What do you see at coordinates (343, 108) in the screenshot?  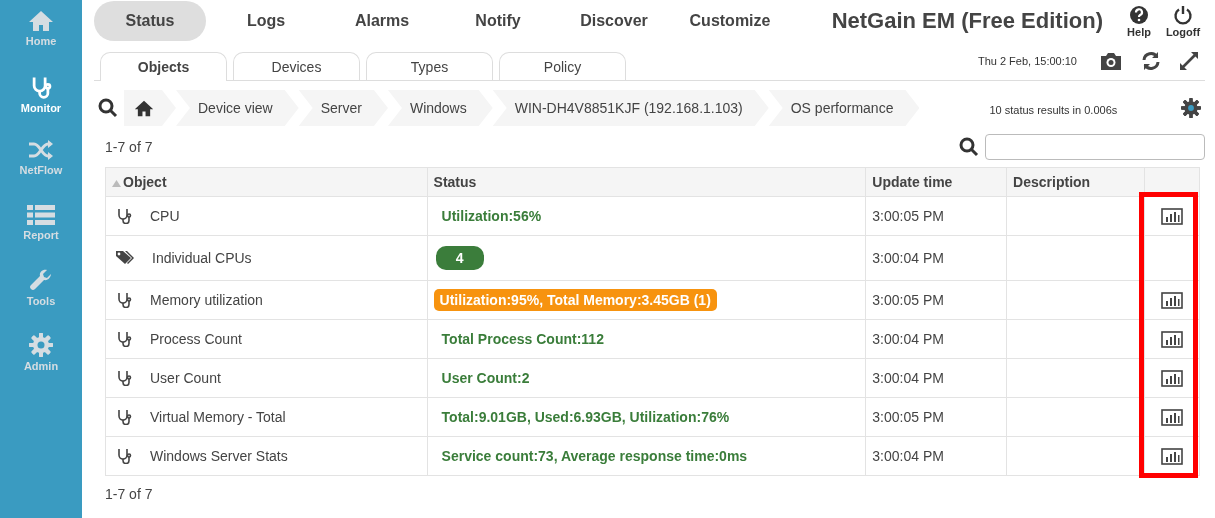 I see `breadcrumb-item: Server` at bounding box center [343, 108].